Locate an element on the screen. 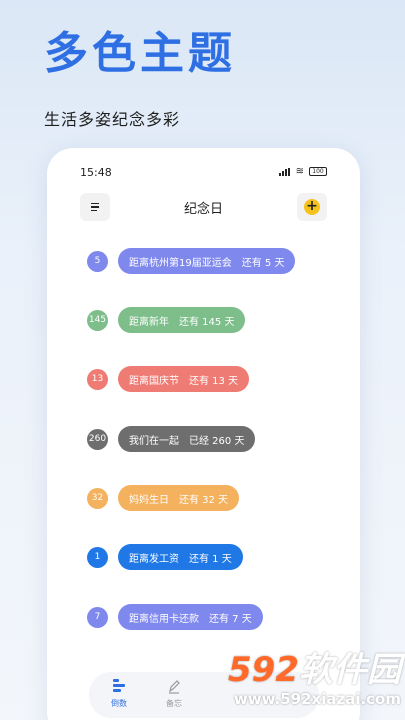  nav-tab-countdown: 倒数 is located at coordinates (119, 693).